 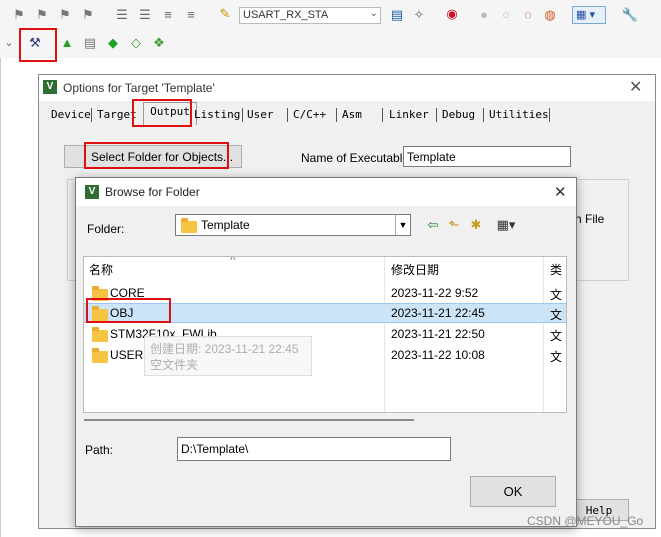 I want to click on target-select-value: USART_RX_STA, so click(x=286, y=15).